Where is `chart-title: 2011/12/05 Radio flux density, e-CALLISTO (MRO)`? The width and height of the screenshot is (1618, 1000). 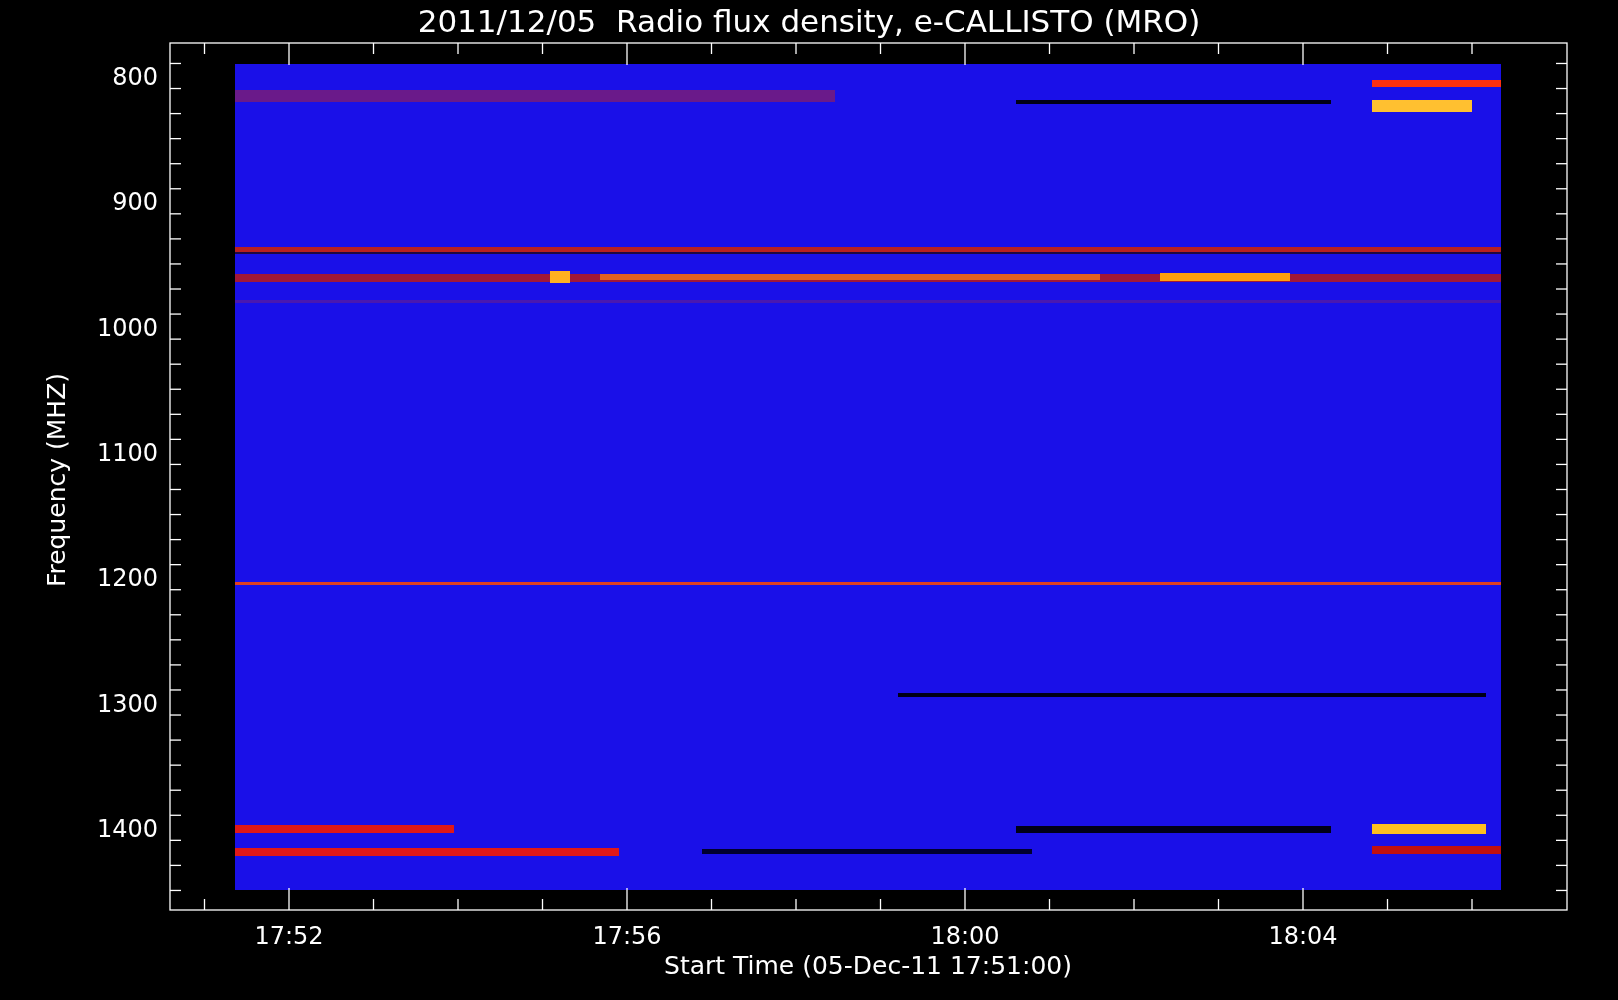
chart-title: 2011/12/05 Radio flux density, e-CALLISTO (MRO) is located at coordinates (809, 21).